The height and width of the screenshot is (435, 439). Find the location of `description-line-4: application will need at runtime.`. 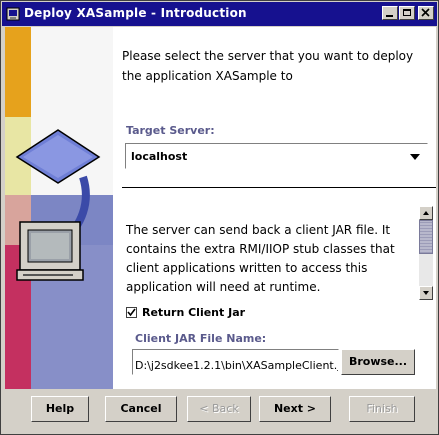

description-line-4: application will need at runtime. is located at coordinates (223, 287).